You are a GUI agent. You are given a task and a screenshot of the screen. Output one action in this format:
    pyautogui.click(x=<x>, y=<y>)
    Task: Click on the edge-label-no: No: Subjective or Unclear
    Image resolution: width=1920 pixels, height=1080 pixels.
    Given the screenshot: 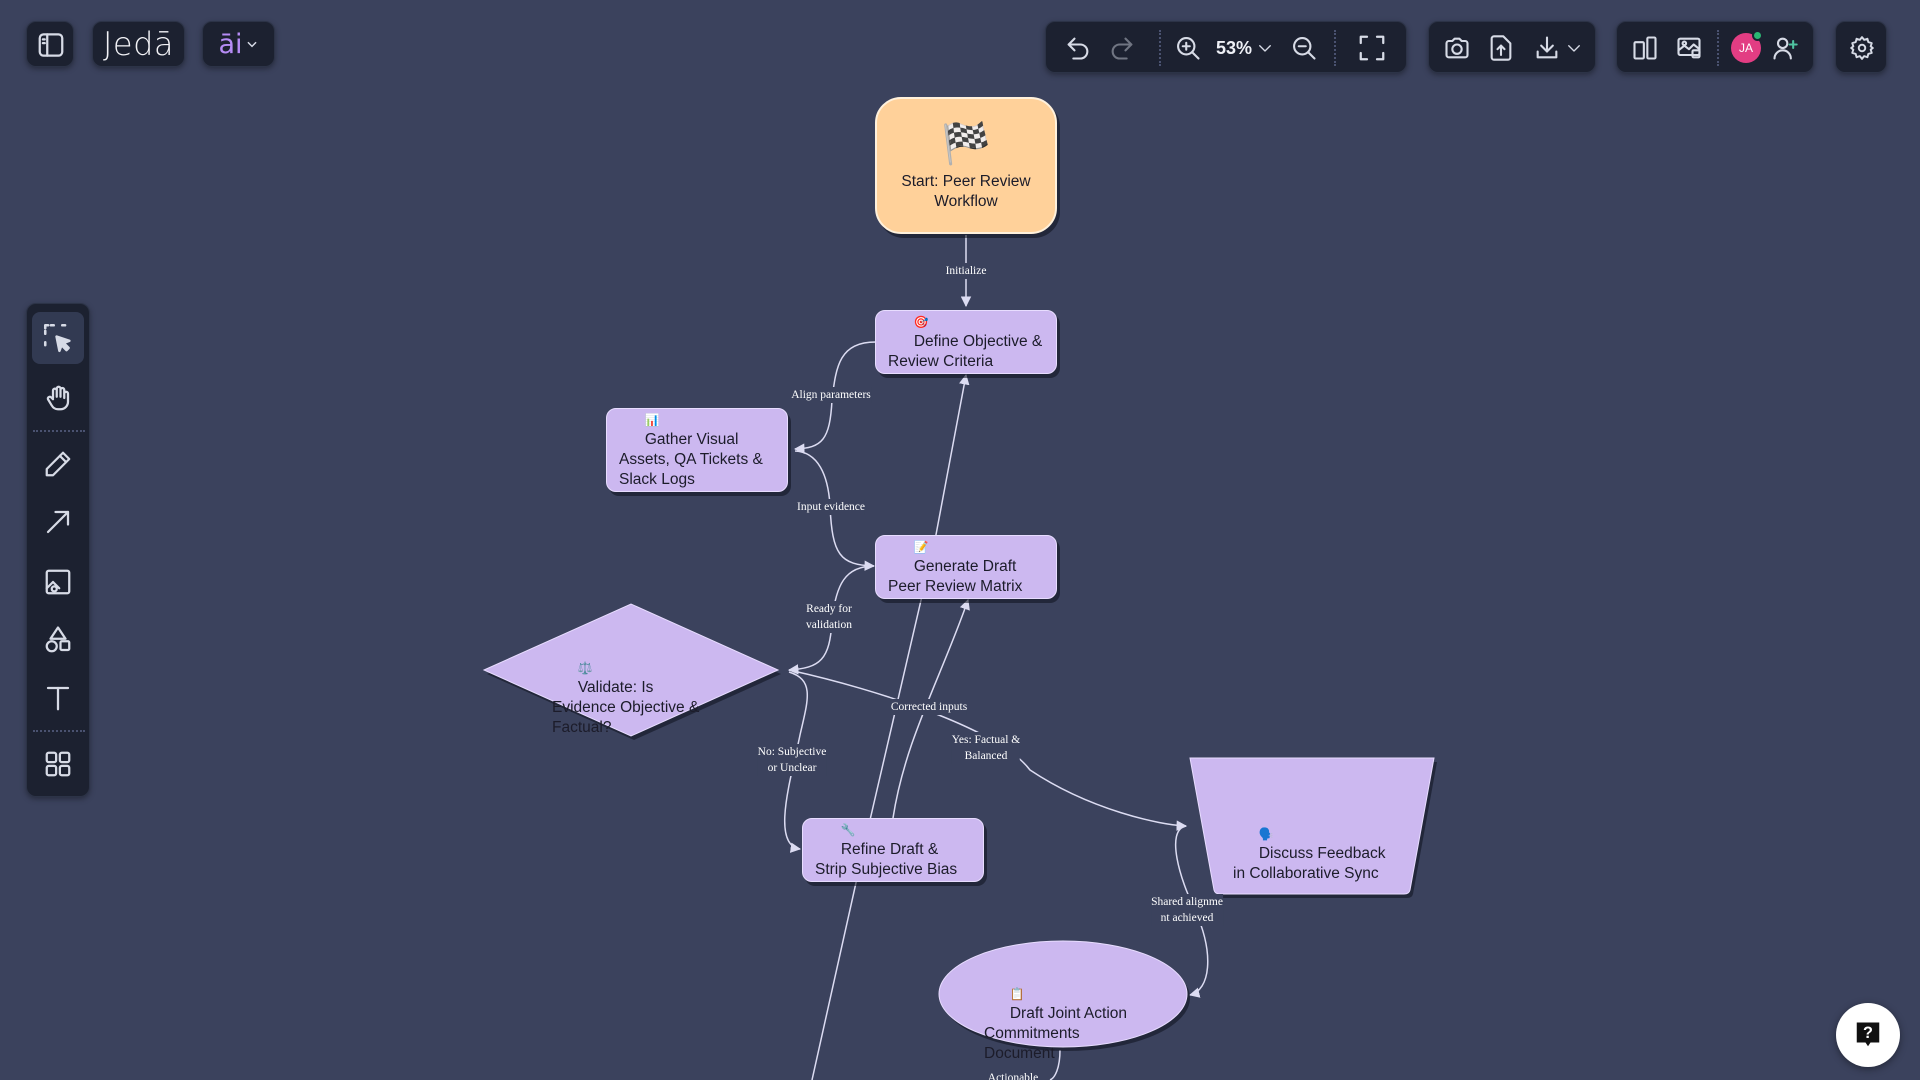 What is the action you would take?
    pyautogui.click(x=792, y=760)
    